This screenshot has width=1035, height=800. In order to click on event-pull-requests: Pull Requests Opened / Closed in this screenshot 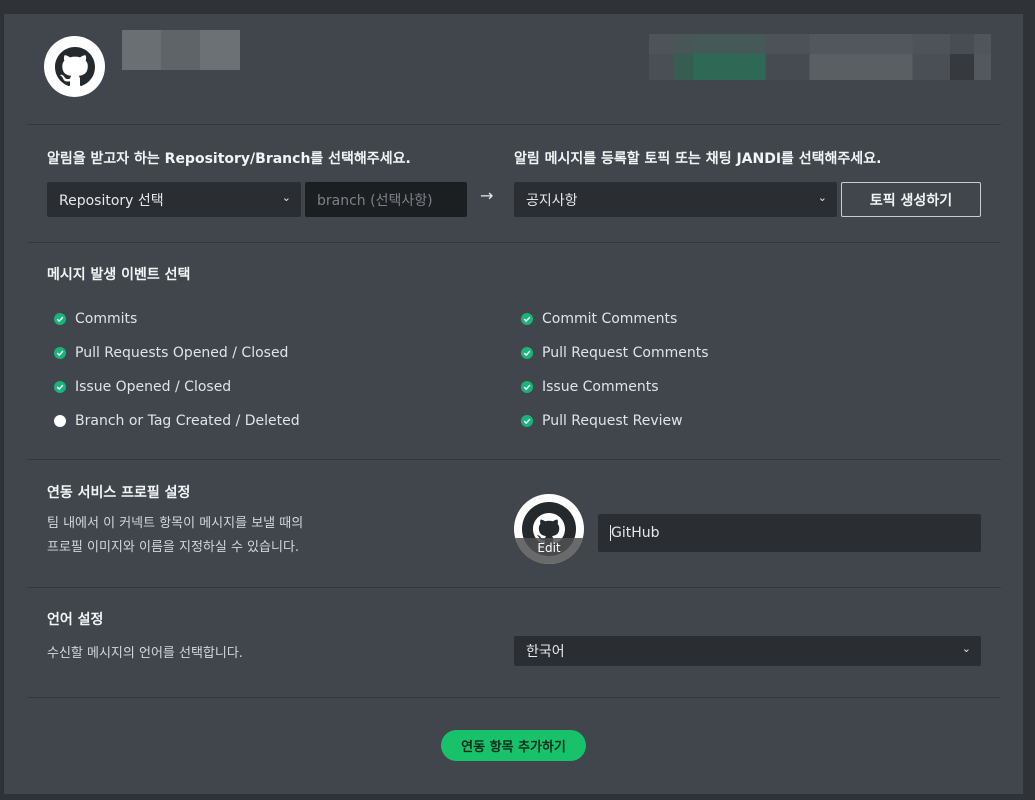, I will do `click(171, 353)`.